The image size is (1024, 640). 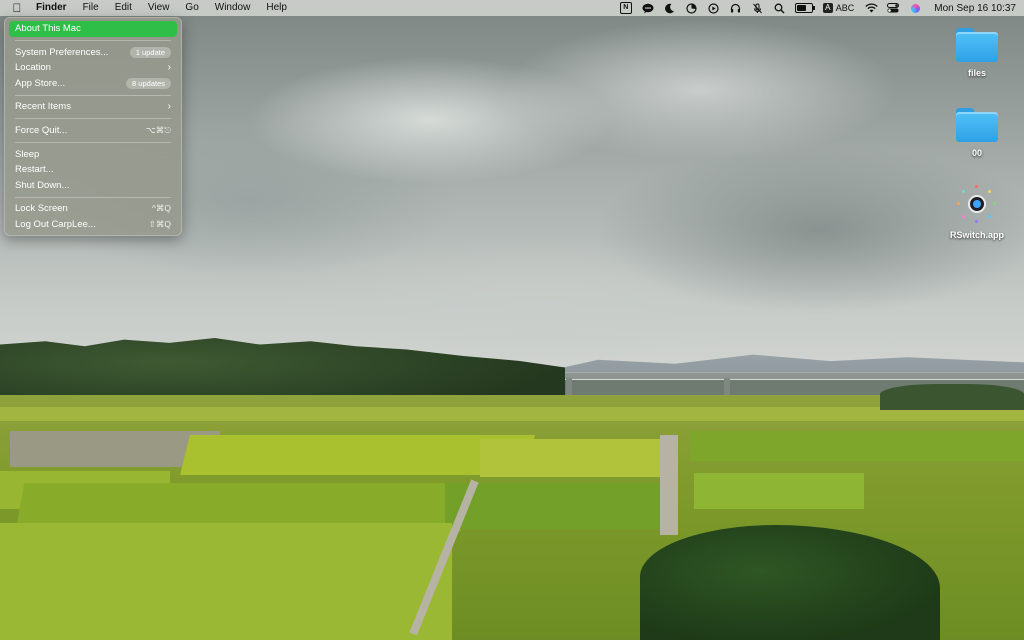 I want to click on input-source-menu: A ABC, so click(x=839, y=8).